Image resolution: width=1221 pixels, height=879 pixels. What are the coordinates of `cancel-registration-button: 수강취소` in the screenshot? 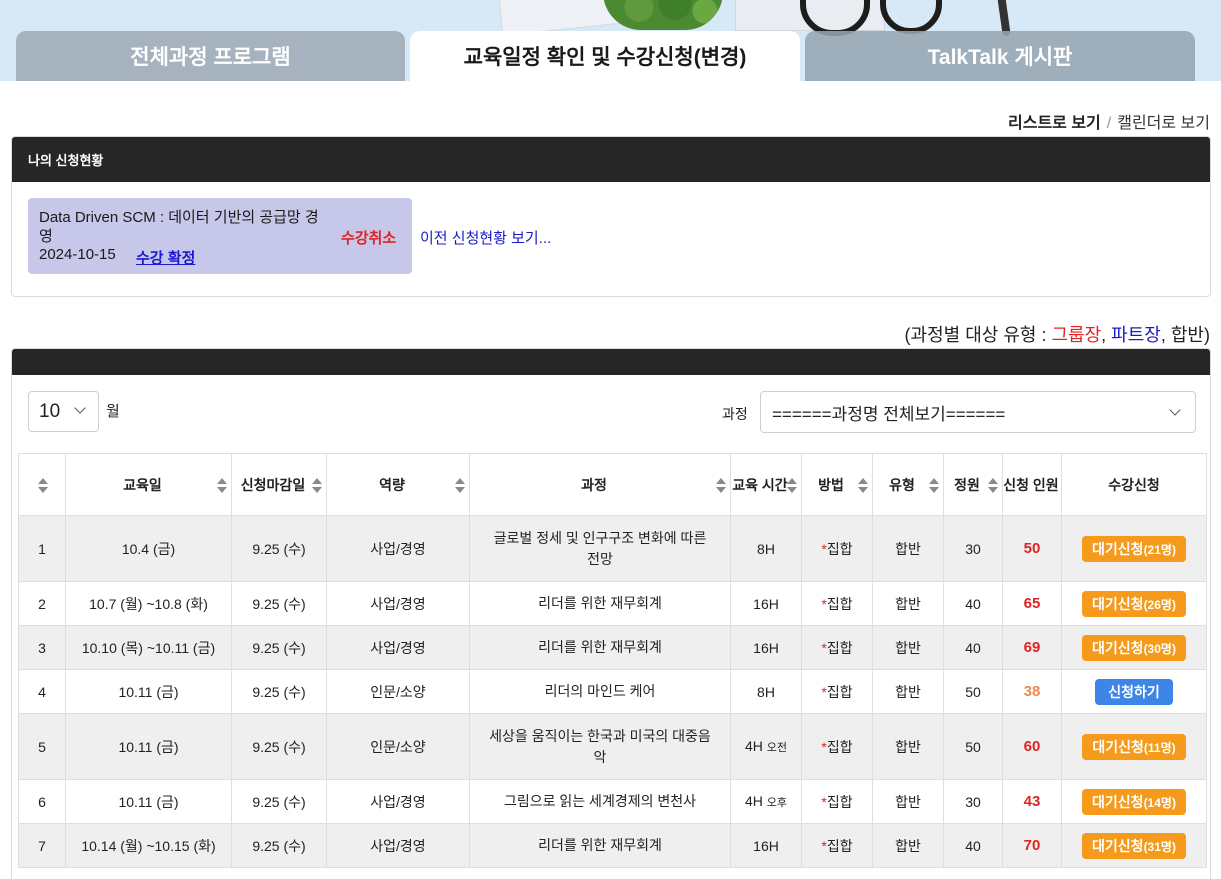 It's located at (368, 237).